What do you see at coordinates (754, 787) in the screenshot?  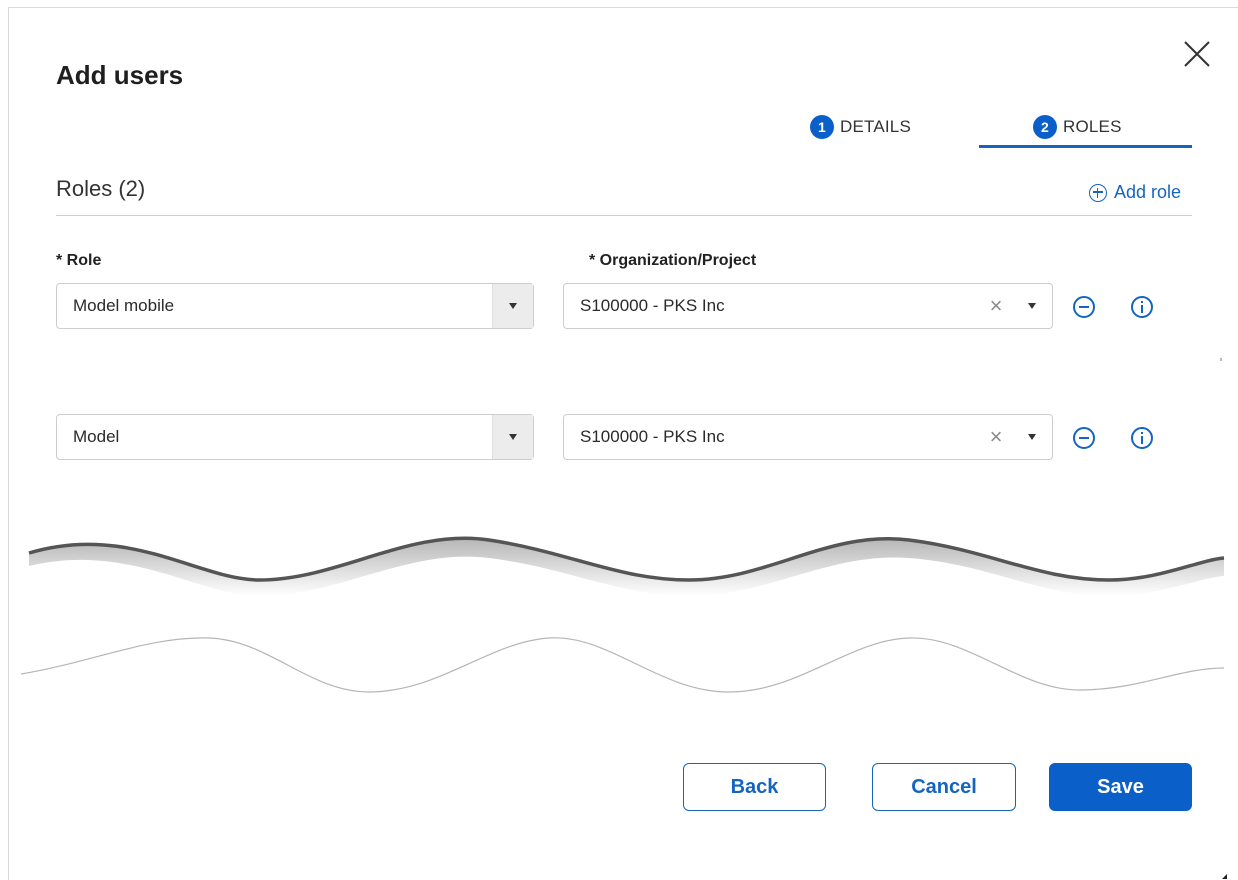 I see `back-button: Back` at bounding box center [754, 787].